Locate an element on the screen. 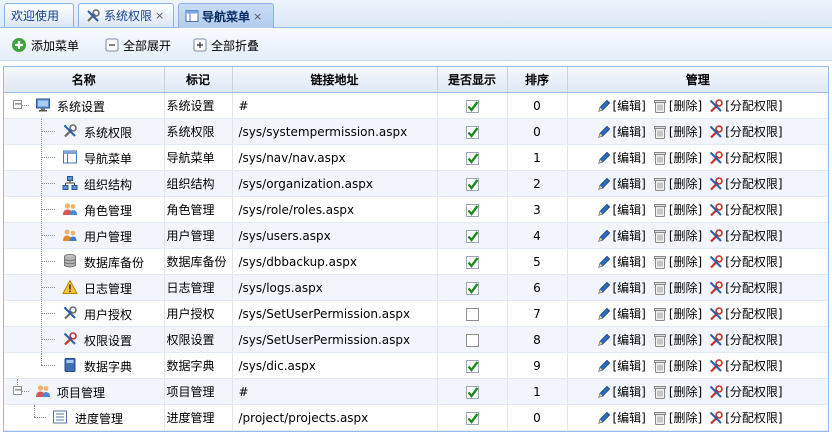  col-header-label: 标记 is located at coordinates (198, 80).